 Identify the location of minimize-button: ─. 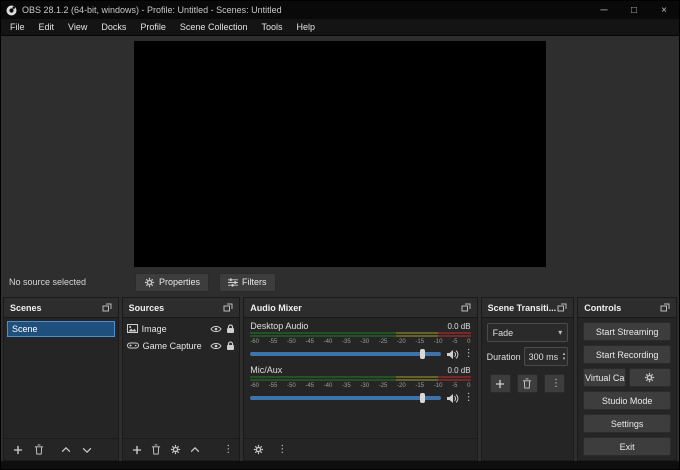
(604, 10).